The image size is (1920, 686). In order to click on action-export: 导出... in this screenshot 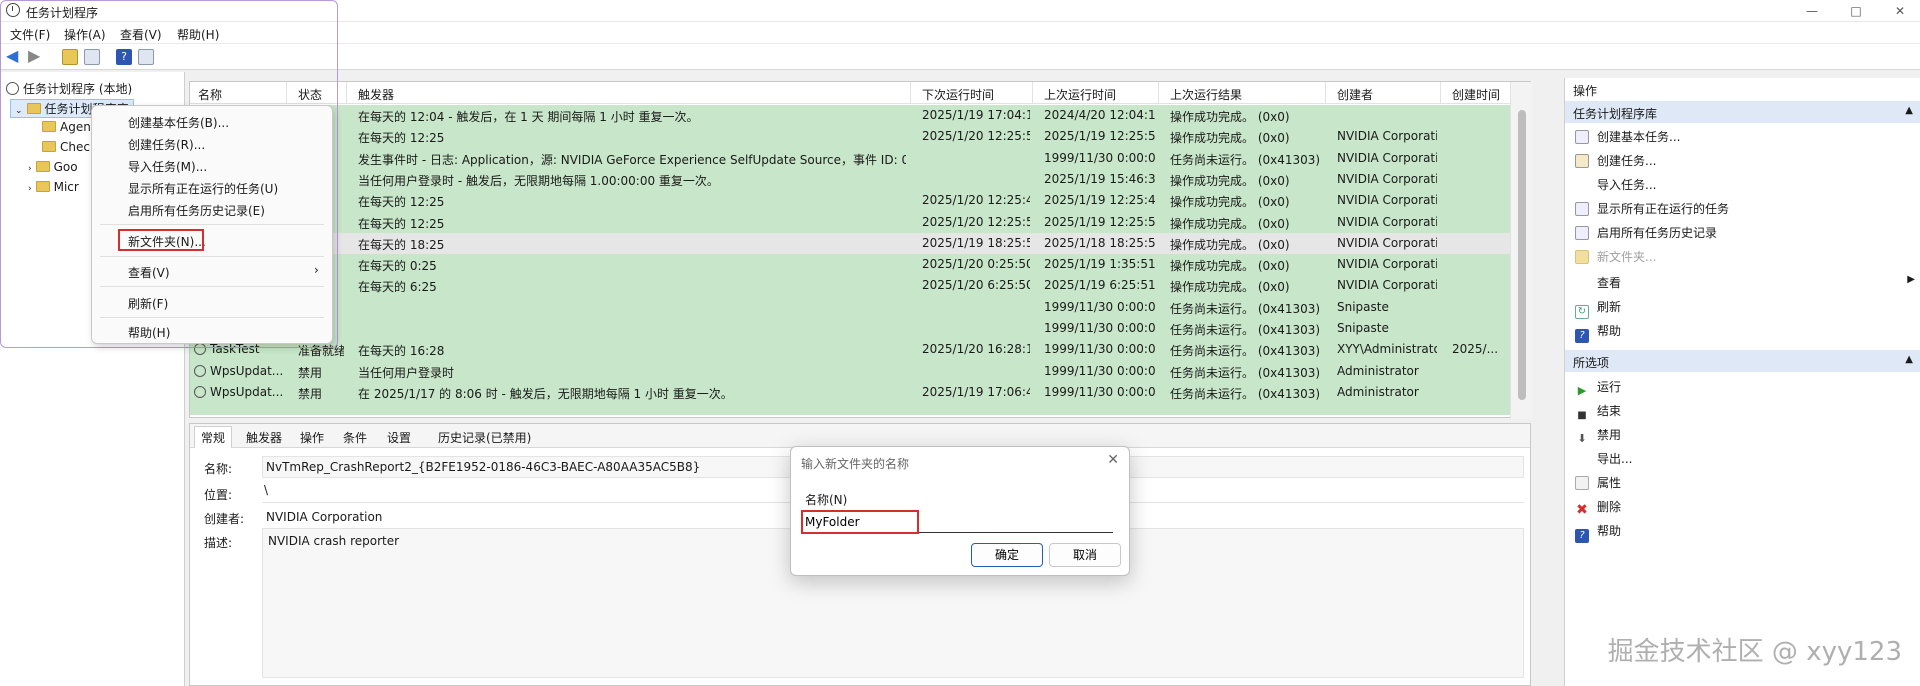, I will do `click(1603, 458)`.